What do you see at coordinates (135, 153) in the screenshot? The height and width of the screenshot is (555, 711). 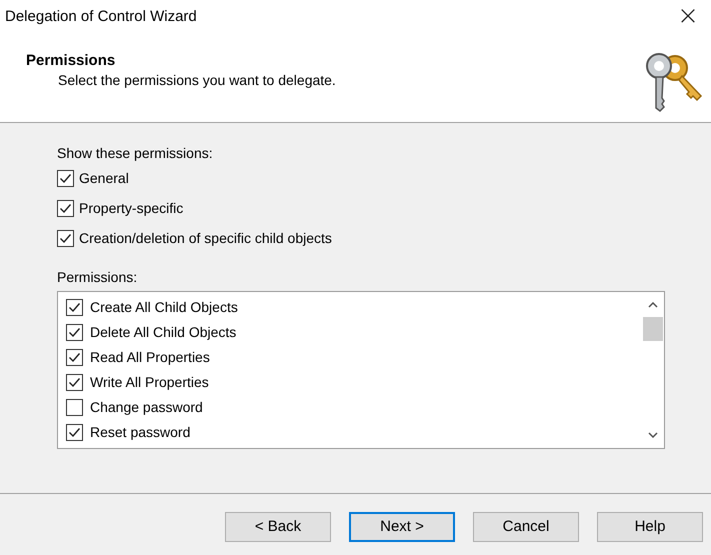 I see `filter-label: Show these permissions:` at bounding box center [135, 153].